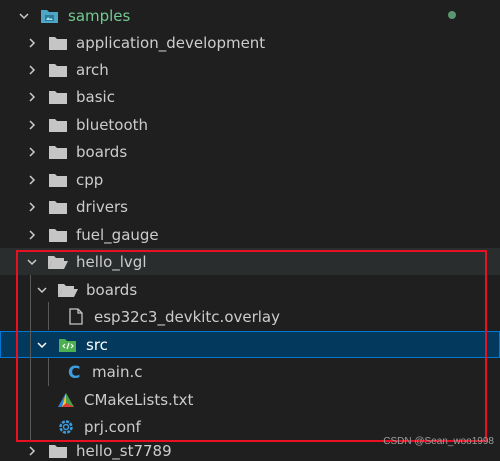  Describe the element at coordinates (117, 234) in the screenshot. I see `tree-label: fuel_gauge` at that location.